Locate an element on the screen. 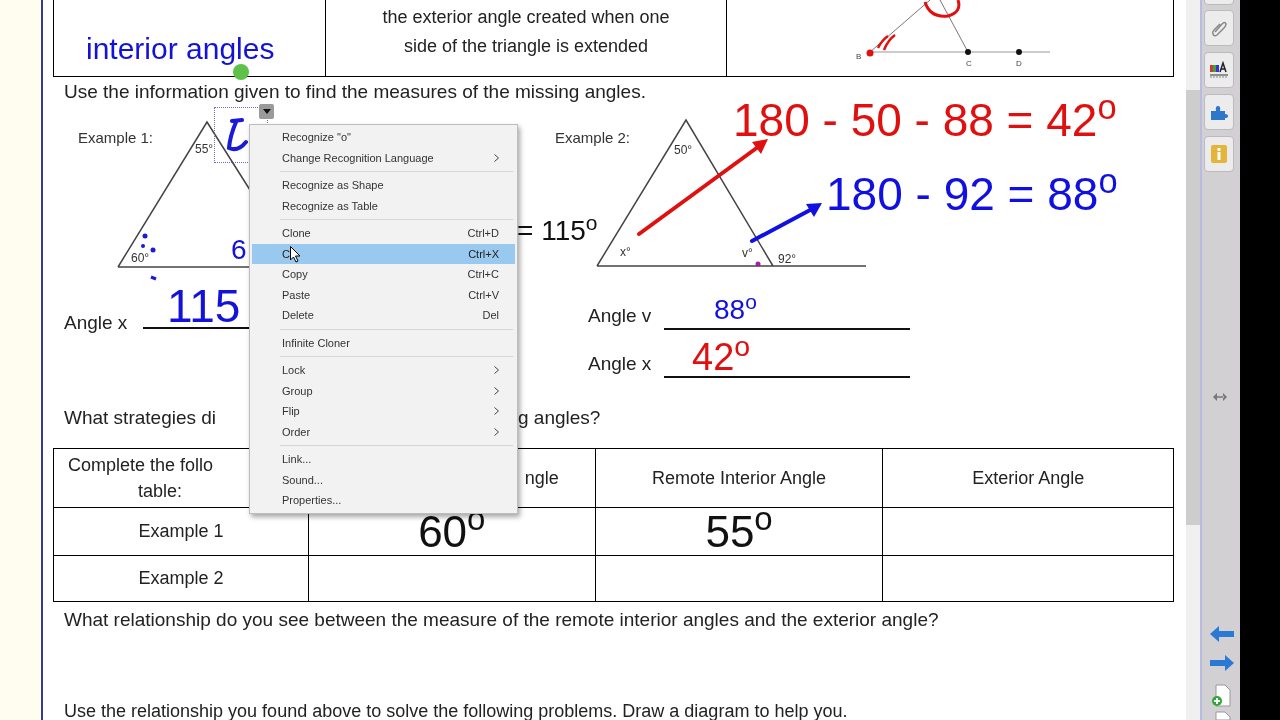 The height and width of the screenshot is (720, 1280). example-label: Example 1: is located at coordinates (116, 138).